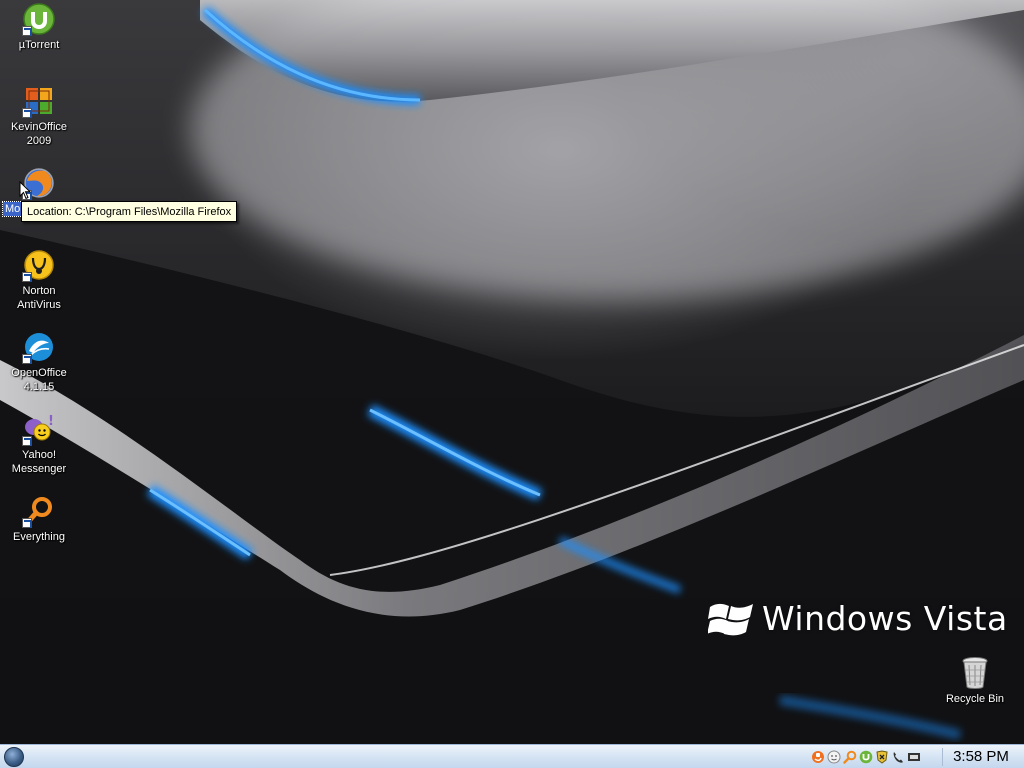  I want to click on desktop-icon-everything: Everything, so click(39, 519).